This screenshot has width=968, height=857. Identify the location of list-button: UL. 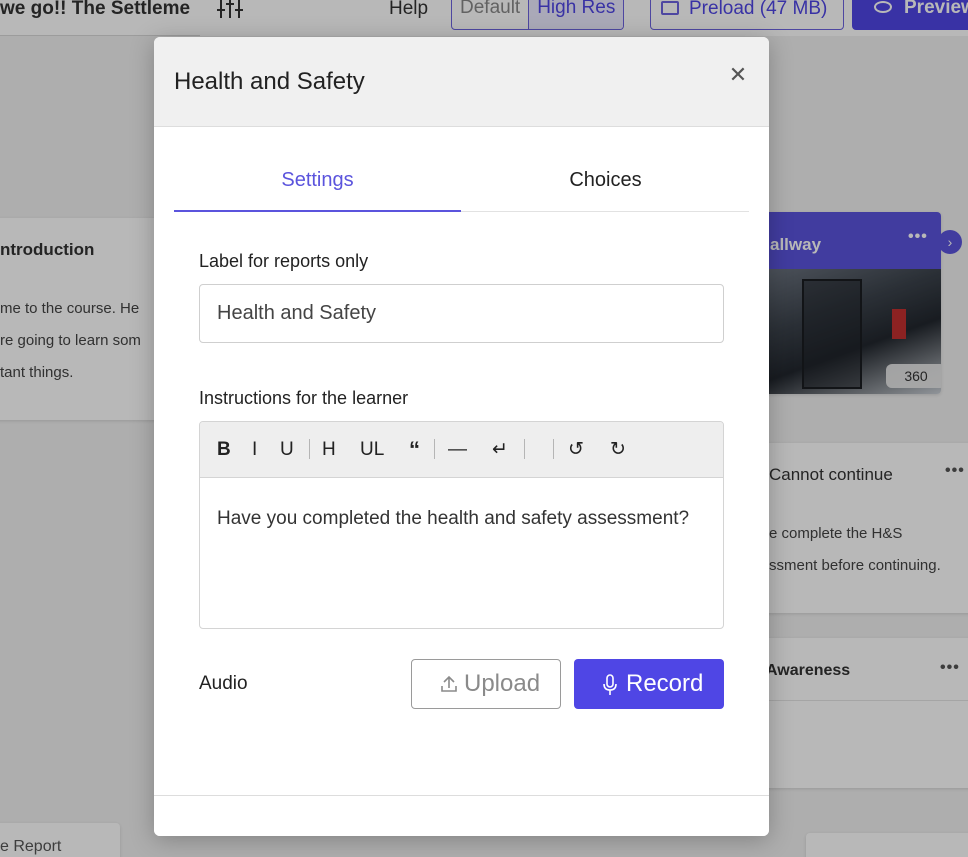
(372, 450).